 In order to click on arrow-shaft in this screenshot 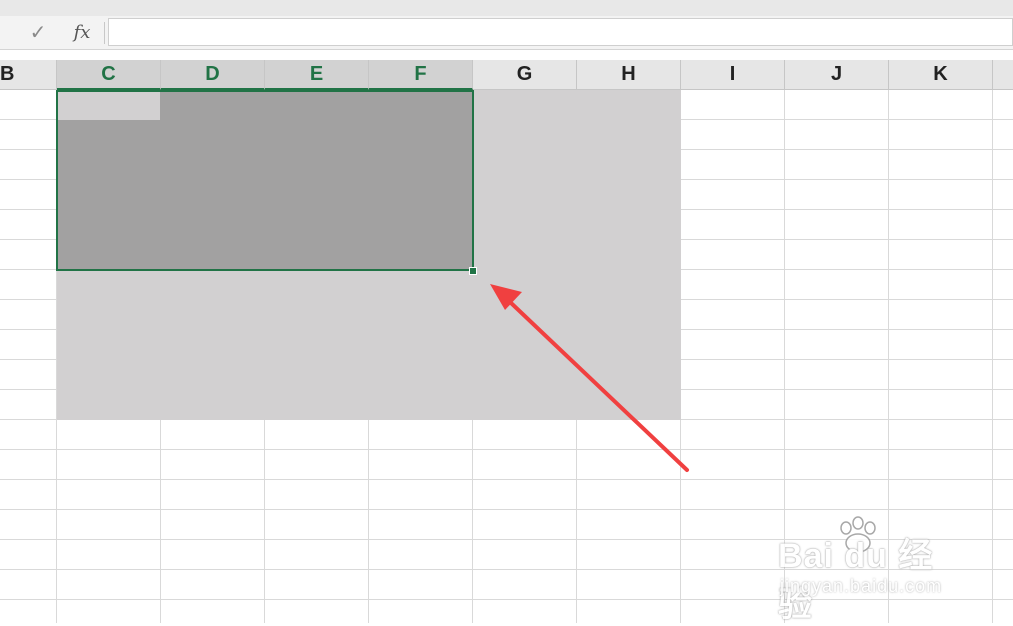, I will do `click(598, 386)`.